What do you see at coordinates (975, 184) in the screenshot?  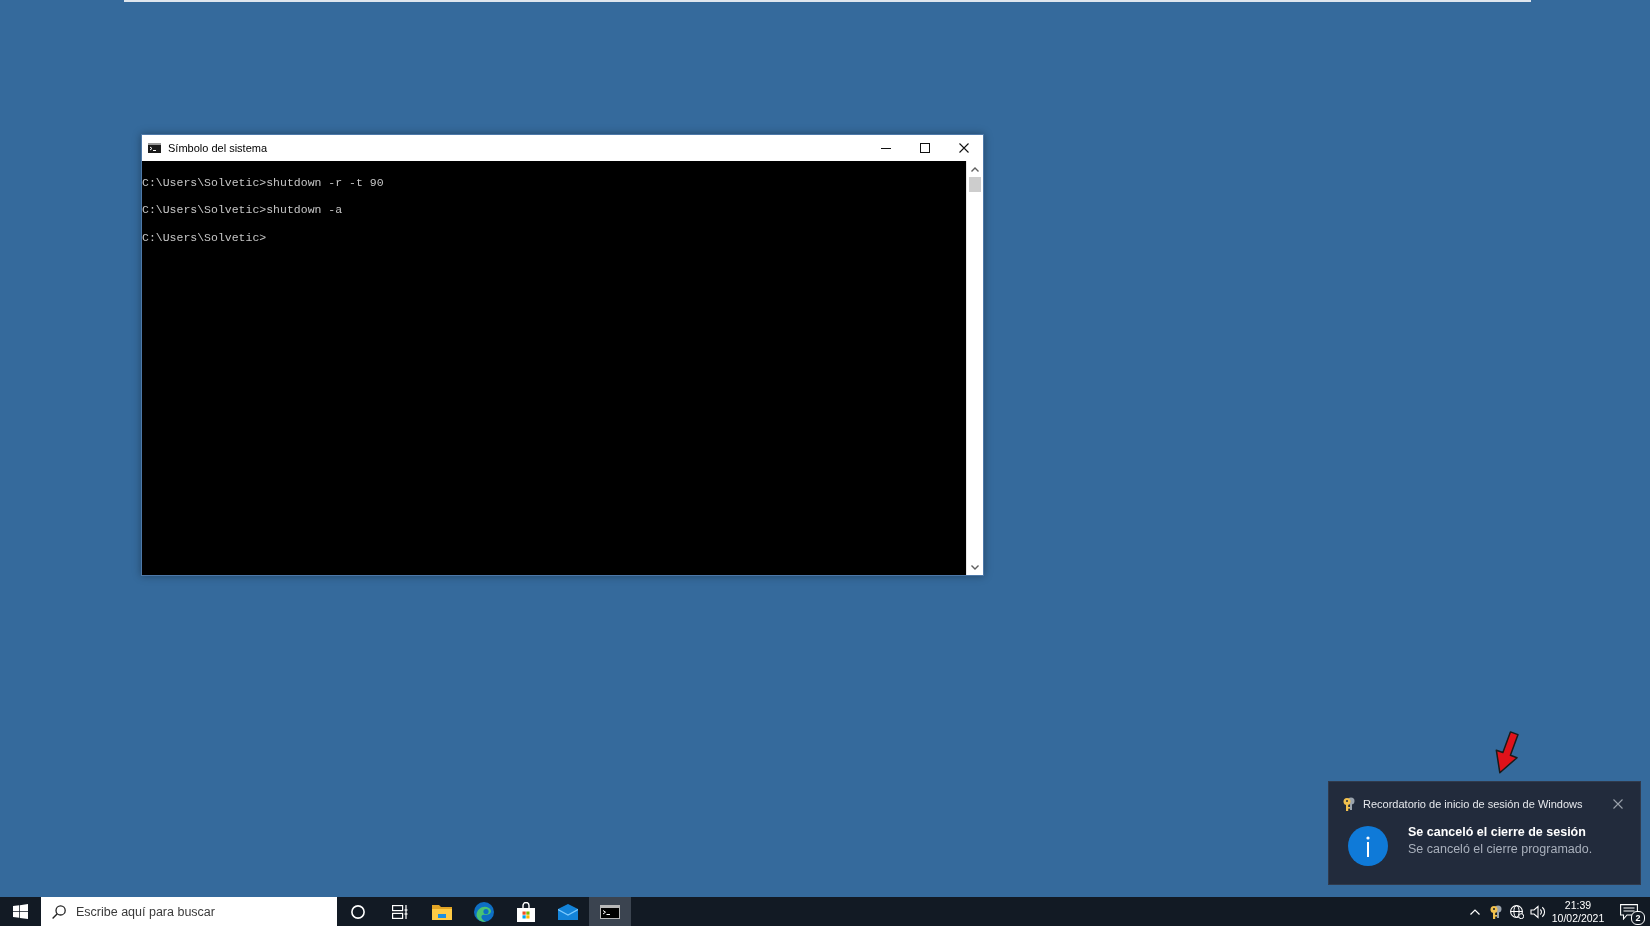 I see `scrollbar-thumb` at bounding box center [975, 184].